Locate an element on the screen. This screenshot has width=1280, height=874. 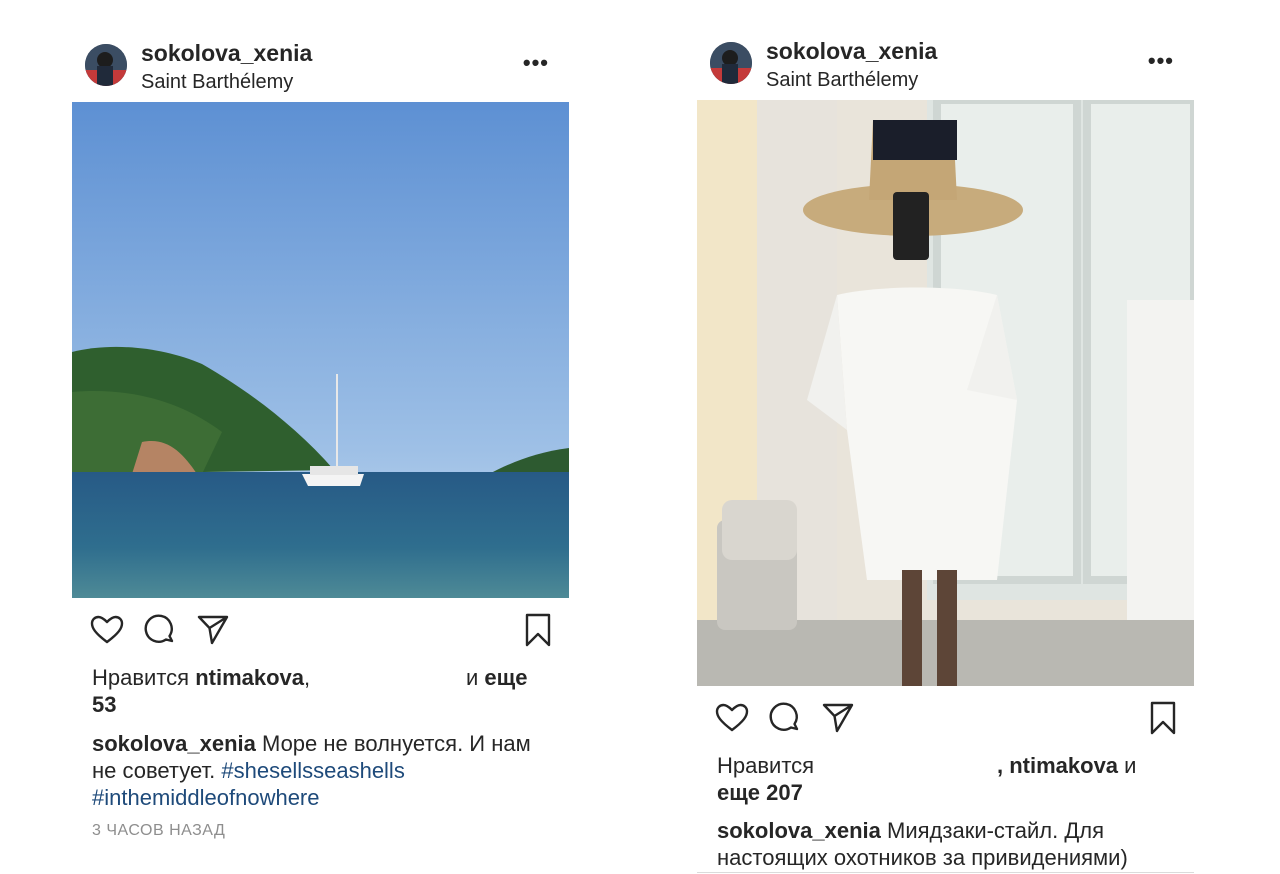
likes-and-more: и еще is located at coordinates (496, 677).